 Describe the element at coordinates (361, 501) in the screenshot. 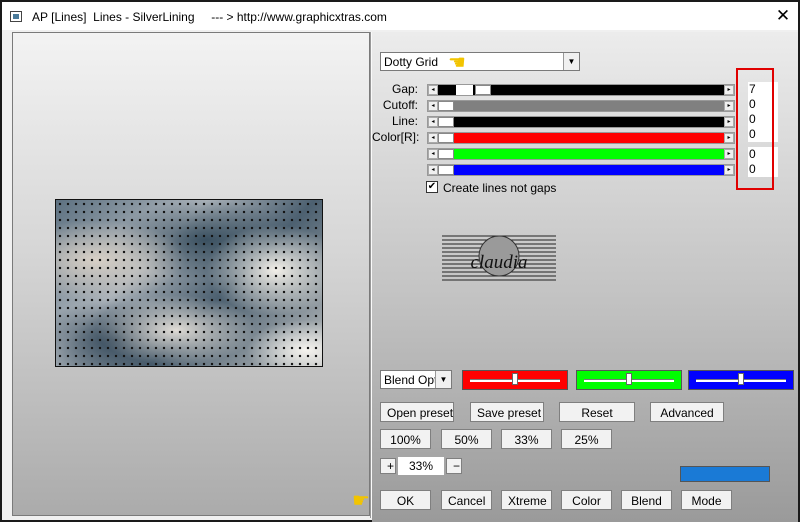

I see `pointing-hand-icon: ☛` at that location.